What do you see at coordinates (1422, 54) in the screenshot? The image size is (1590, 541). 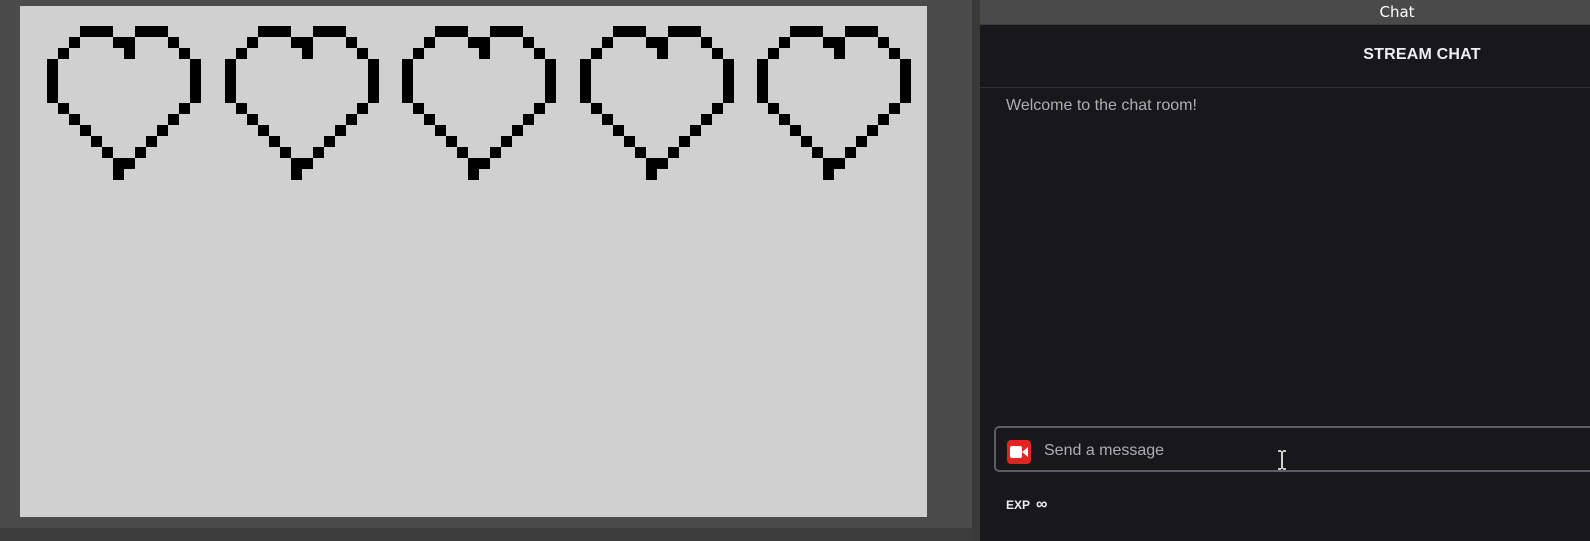 I see `chat-header-title: STREAM CHAT` at bounding box center [1422, 54].